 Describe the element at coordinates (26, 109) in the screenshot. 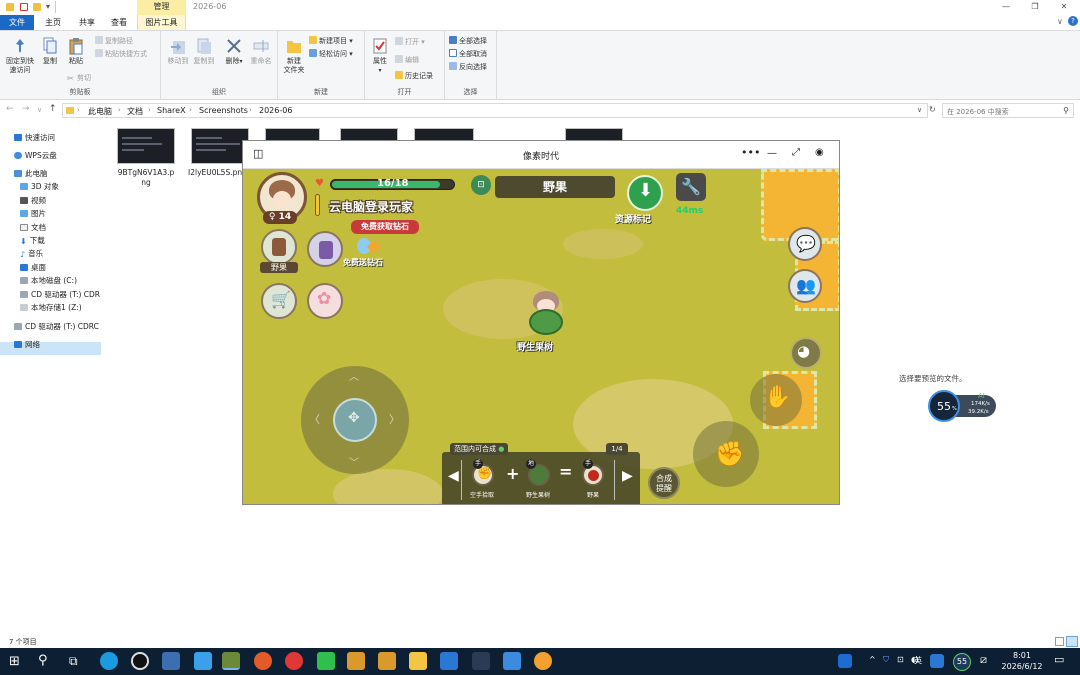

I see `forward-arrow-icon: →` at that location.